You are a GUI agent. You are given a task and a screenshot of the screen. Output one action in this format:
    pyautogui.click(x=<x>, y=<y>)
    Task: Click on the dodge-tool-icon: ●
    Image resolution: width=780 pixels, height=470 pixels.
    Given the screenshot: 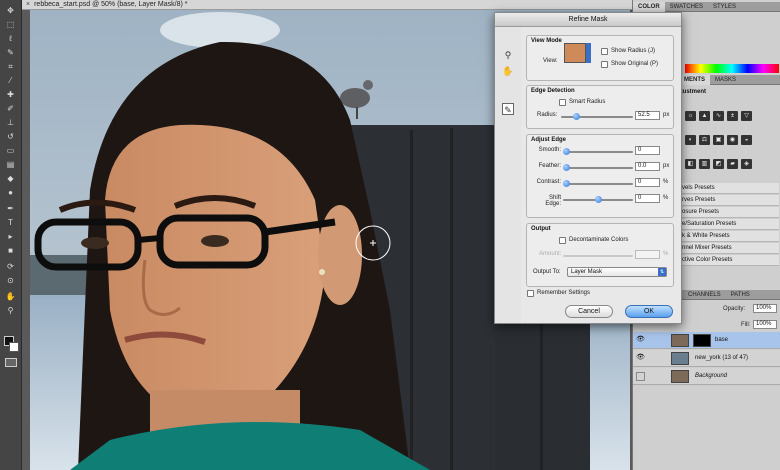 What is the action you would take?
    pyautogui.click(x=10, y=193)
    